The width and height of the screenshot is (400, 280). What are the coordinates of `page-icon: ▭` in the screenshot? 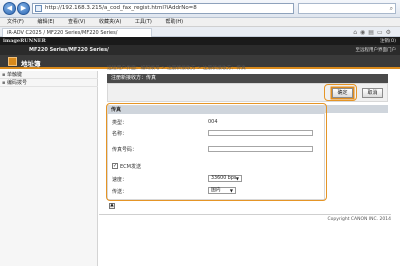 It's located at (381, 32).